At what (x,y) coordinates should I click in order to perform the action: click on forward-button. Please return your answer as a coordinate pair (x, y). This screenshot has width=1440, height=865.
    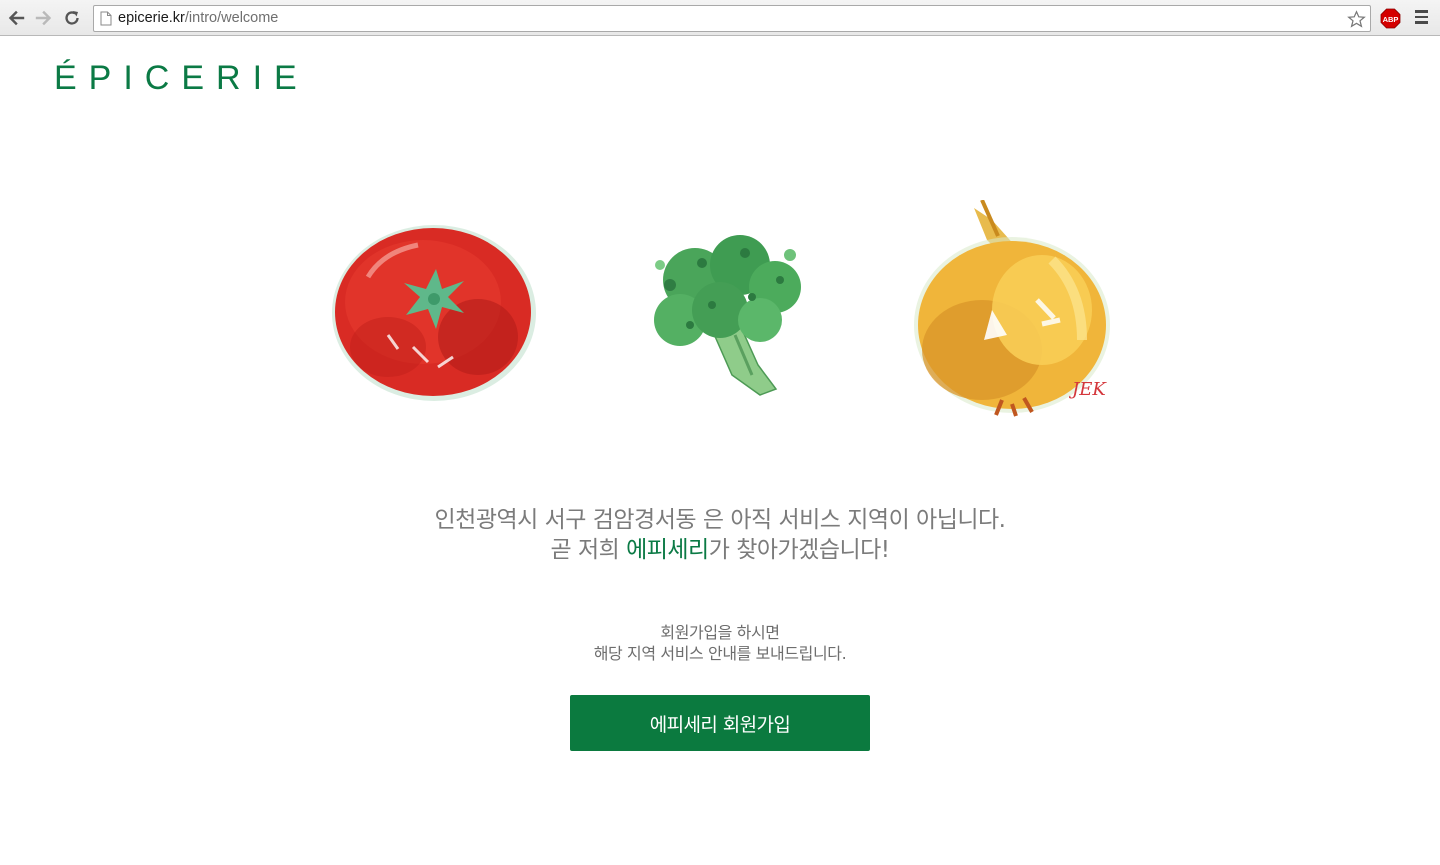
    Looking at the image, I should click on (44, 18).